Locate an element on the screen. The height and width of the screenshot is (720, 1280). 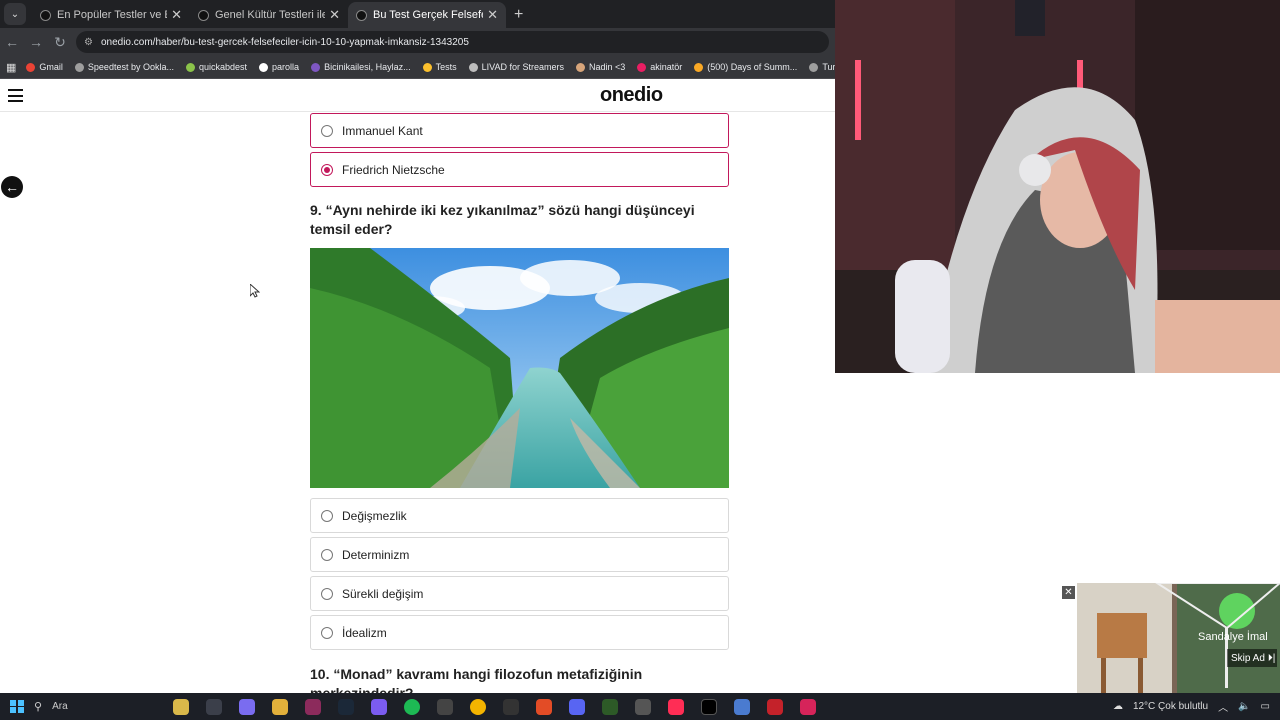
tab-title: Bu Test Gerçek Felsefeciler İçin! is located at coordinates (428, 15).